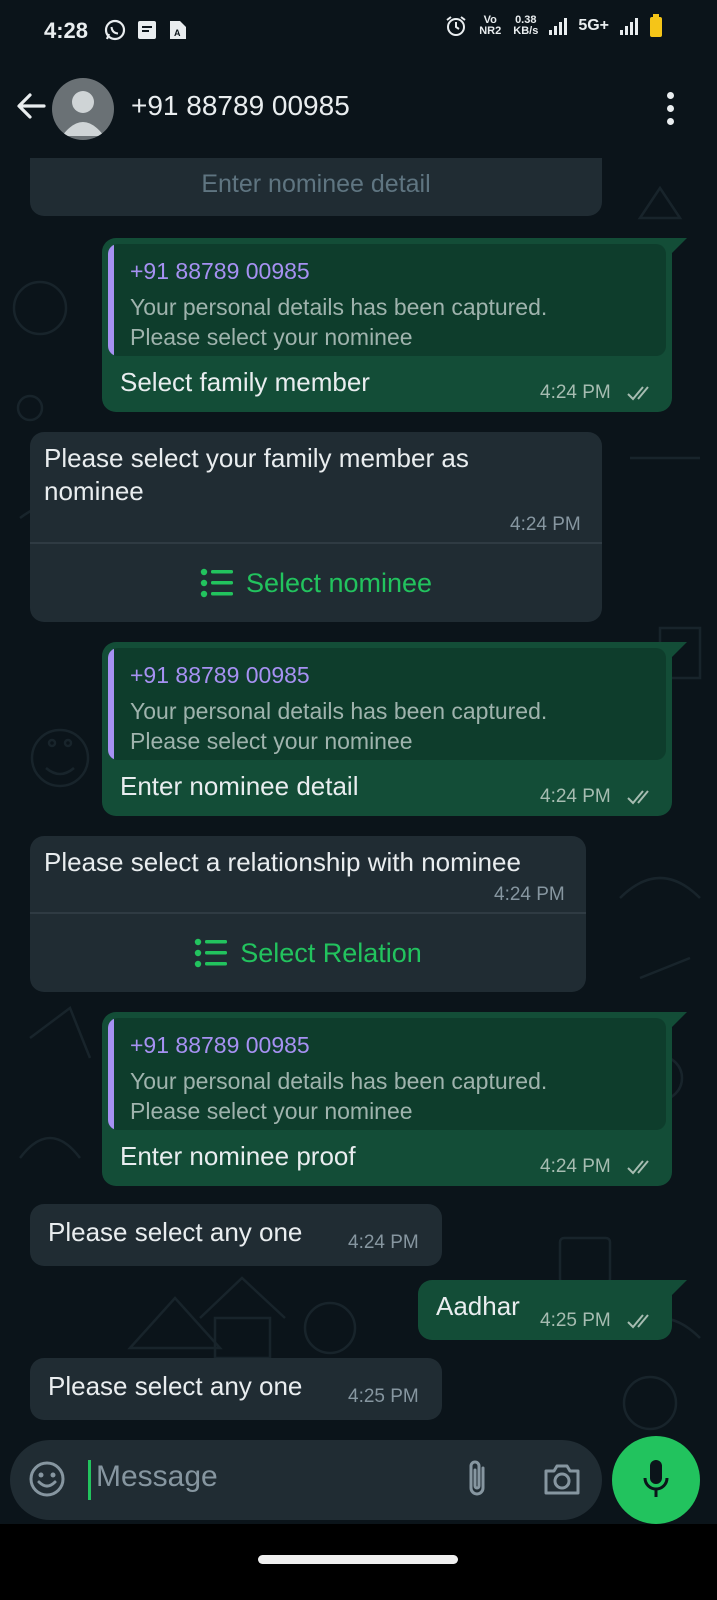 Image resolution: width=717 pixels, height=1600 pixels. What do you see at coordinates (477, 1479) in the screenshot?
I see `attach-icon` at bounding box center [477, 1479].